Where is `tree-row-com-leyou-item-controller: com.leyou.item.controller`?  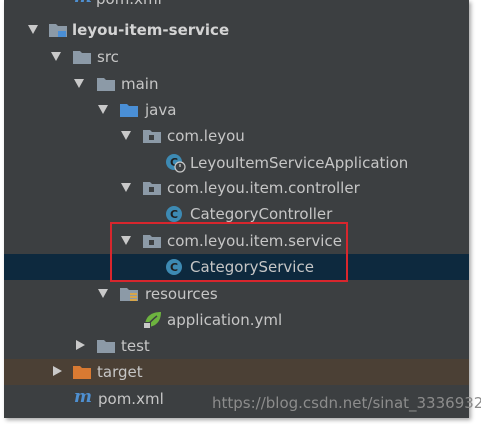
tree-row-com-leyou-item-controller: com.leyou.item.controller is located at coordinates (236, 188).